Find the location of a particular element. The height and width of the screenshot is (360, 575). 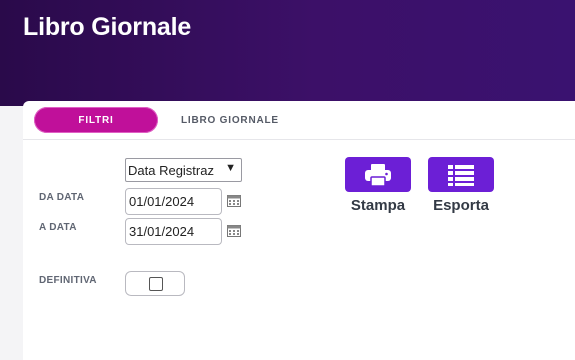

tab-filtri: FILTRI is located at coordinates (96, 120).